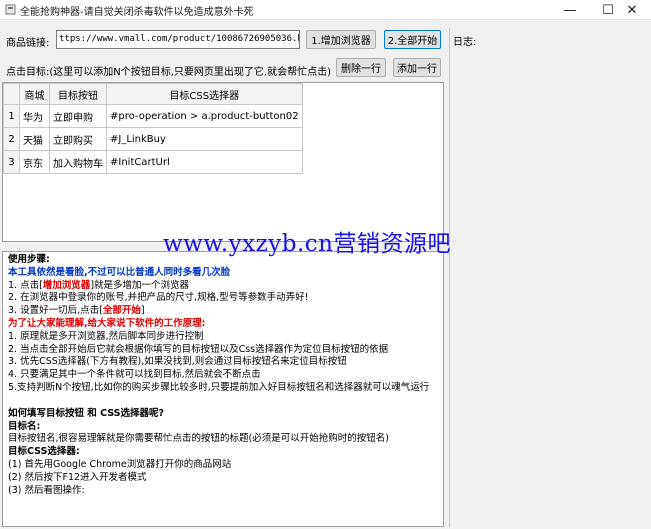 This screenshot has width=651, height=529. What do you see at coordinates (107, 323) in the screenshot?
I see `principle-title: 为了让大家能理解,给大家说下软件的工作原理:` at bounding box center [107, 323].